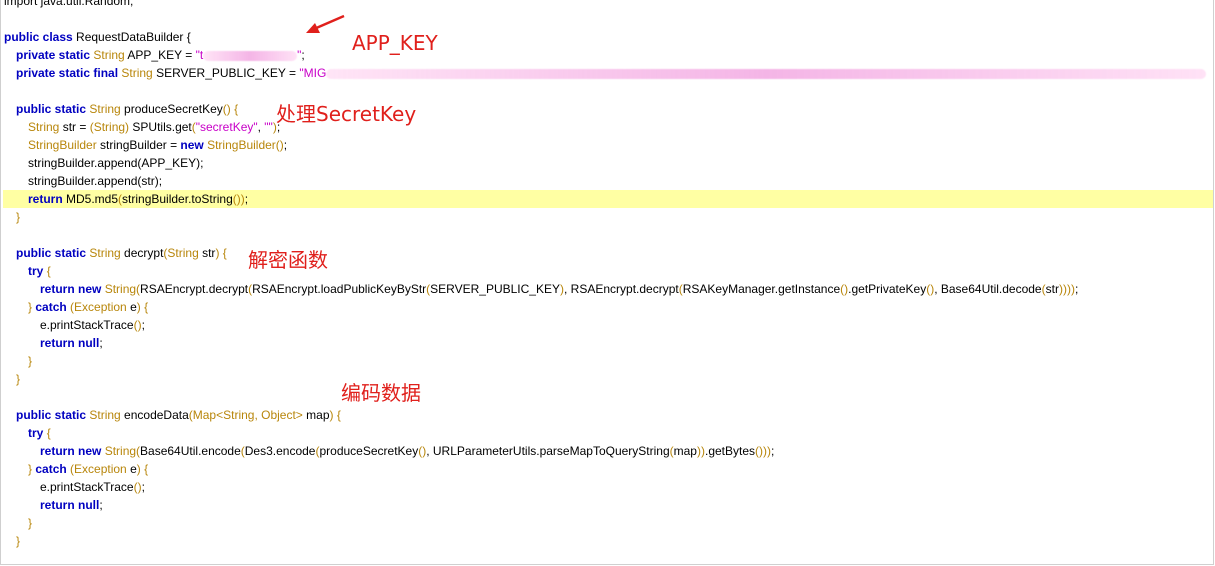 The height and width of the screenshot is (566, 1215). I want to click on code-token: Base64Util.encode, so click(190, 451).